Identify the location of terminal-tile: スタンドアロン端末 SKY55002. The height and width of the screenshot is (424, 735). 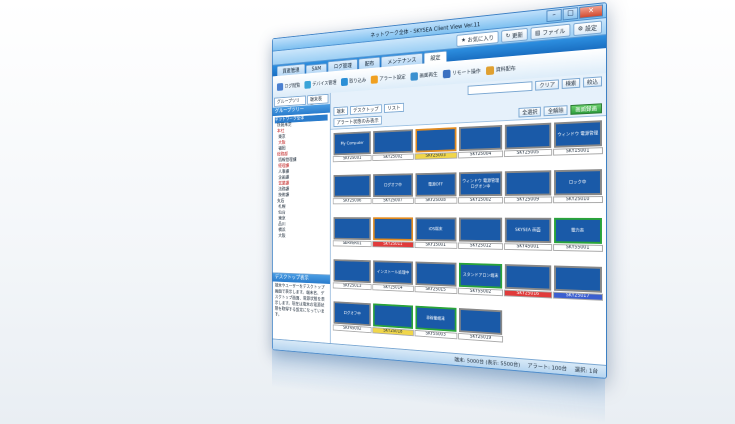
(481, 285).